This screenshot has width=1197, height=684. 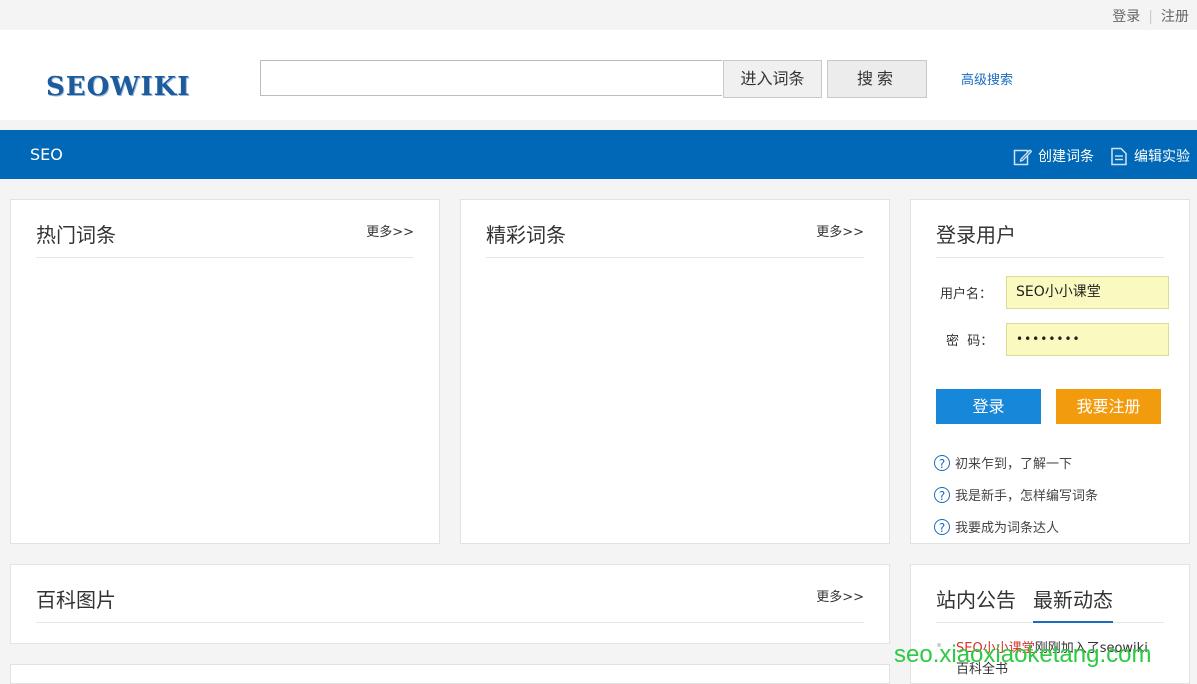 I want to click on hot-more-link: 更多>>, so click(x=390, y=230).